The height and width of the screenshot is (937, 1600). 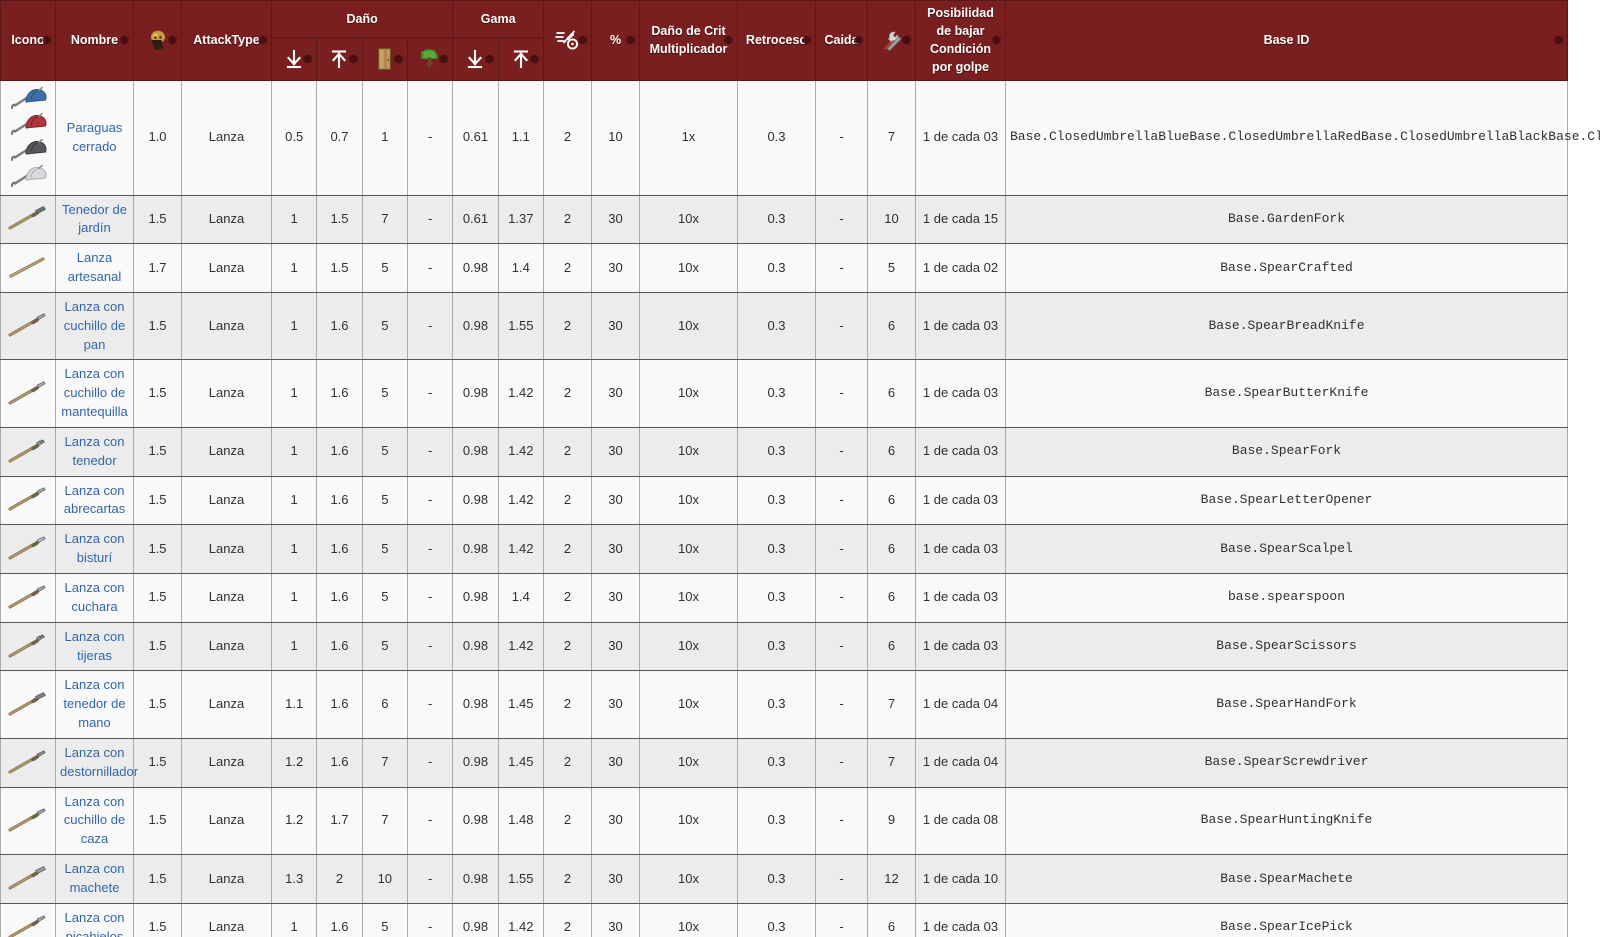 I want to click on sort-indicator-dmg_door, so click(x=398, y=59).